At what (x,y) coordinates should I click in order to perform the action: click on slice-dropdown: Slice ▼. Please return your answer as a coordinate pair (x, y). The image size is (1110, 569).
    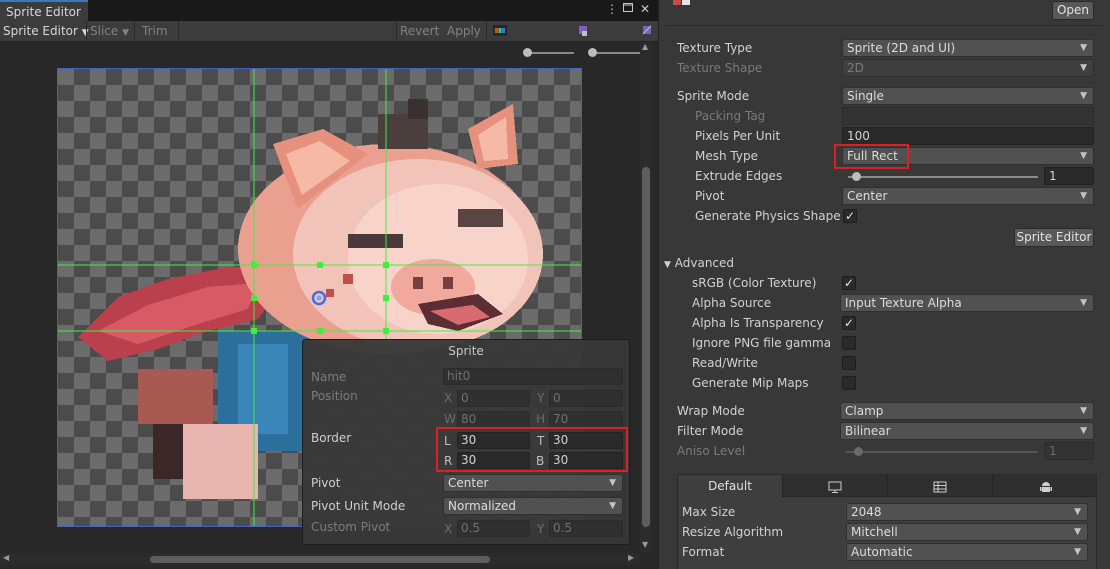
    Looking at the image, I should click on (109, 31).